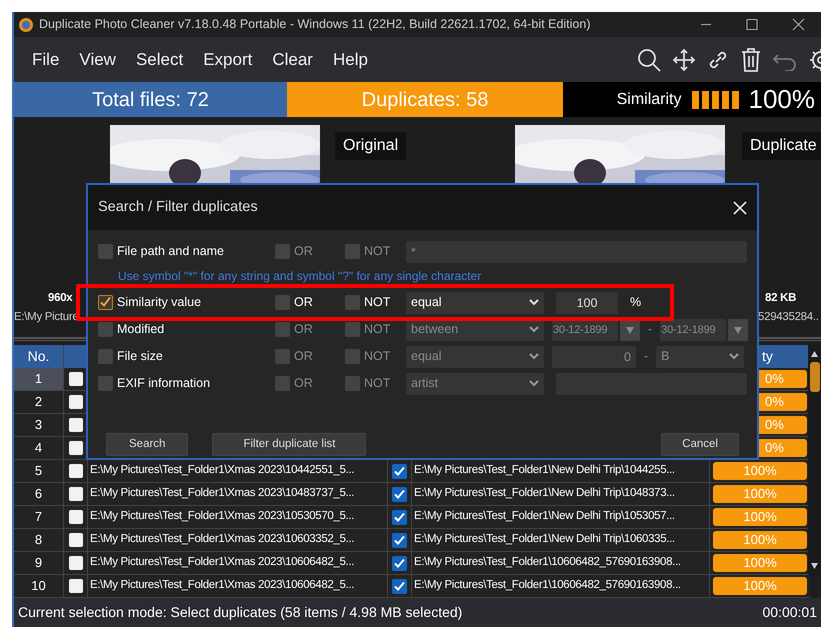 The width and height of the screenshot is (821, 627). I want to click on dialog-button: Search, so click(147, 444).